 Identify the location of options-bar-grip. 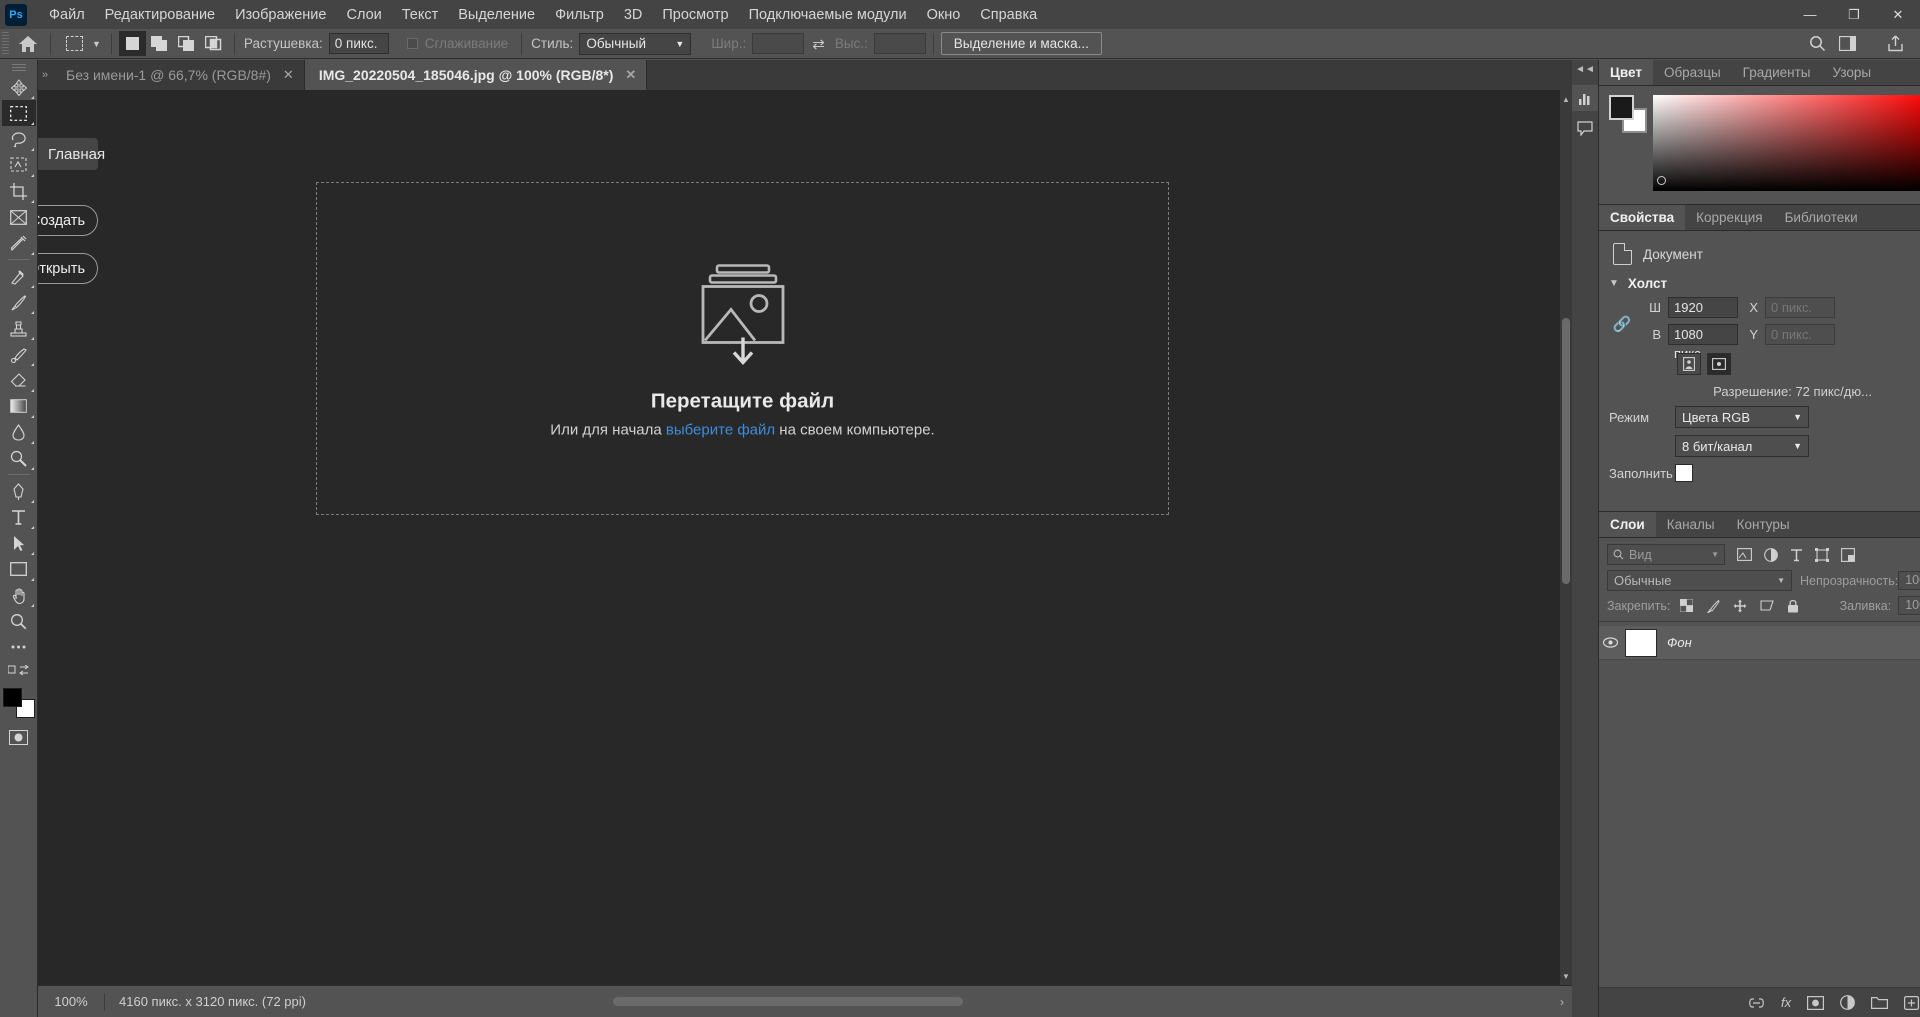
(5, 43).